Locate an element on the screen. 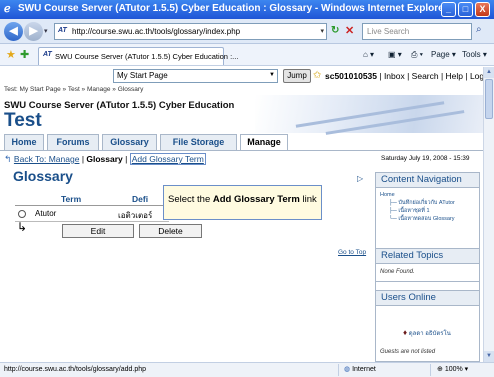 This screenshot has width=494, height=377. row-term: Atutor is located at coordinates (46, 213).